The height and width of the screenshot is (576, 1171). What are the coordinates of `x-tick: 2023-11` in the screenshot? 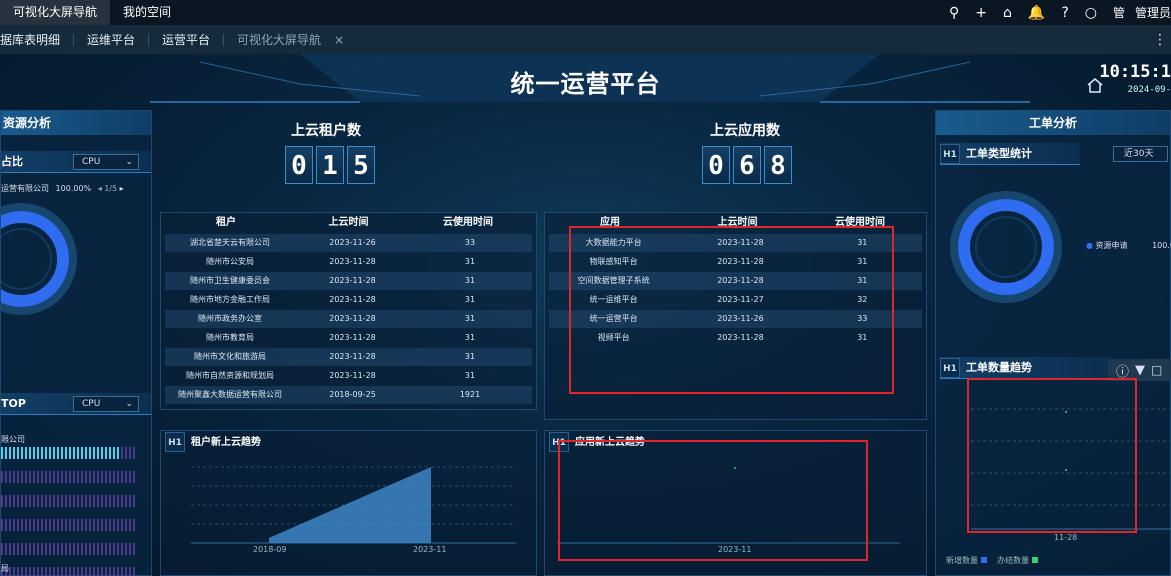 It's located at (430, 549).